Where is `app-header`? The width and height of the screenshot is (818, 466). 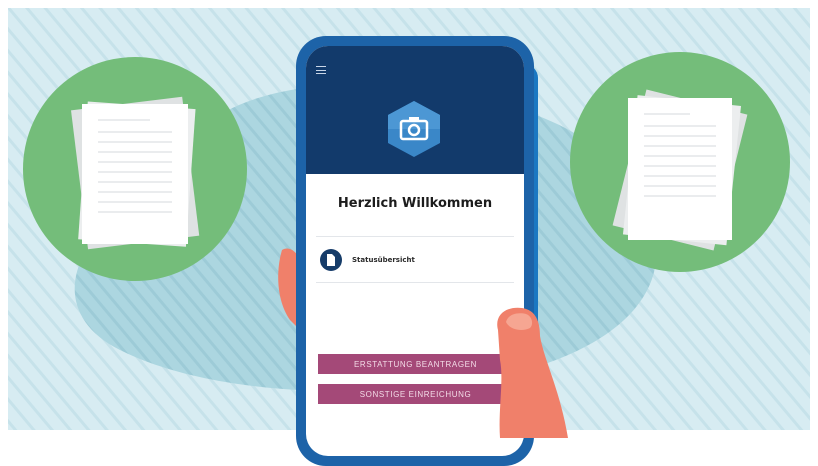 app-header is located at coordinates (415, 110).